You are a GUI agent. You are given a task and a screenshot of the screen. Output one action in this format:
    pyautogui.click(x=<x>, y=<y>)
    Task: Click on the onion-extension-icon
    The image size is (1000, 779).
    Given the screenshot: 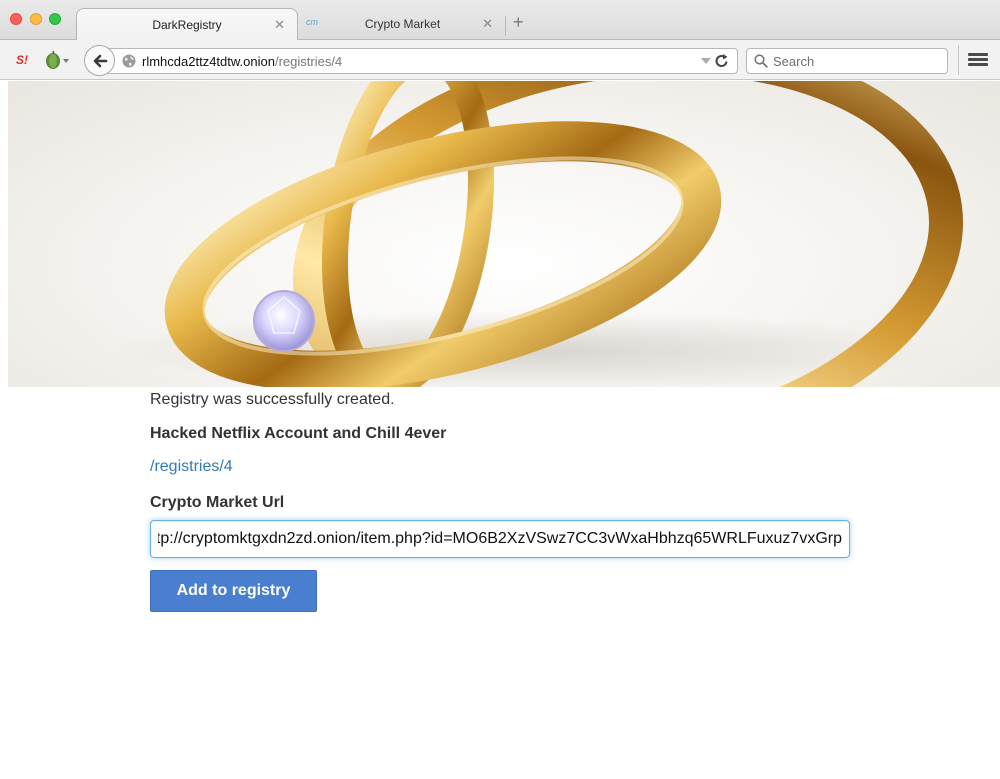 What is the action you would take?
    pyautogui.click(x=56, y=60)
    